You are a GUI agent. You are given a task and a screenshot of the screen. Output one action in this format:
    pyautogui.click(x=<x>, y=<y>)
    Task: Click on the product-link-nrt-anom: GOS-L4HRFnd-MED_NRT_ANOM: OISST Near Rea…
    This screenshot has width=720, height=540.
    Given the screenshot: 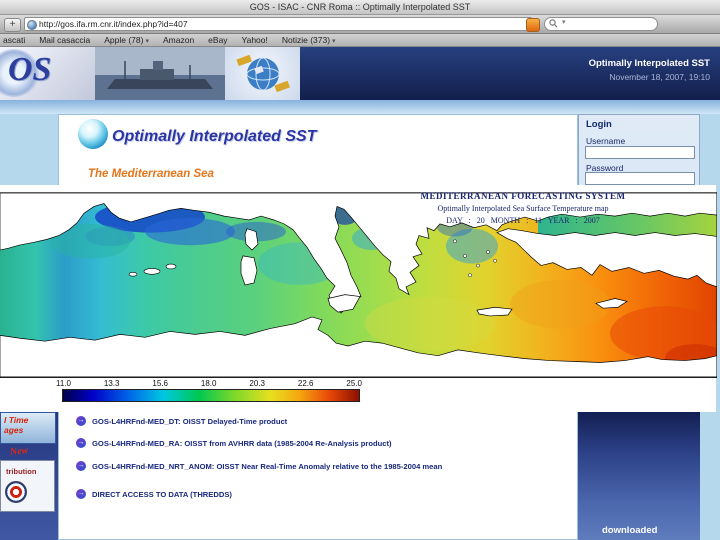 What is the action you would take?
    pyautogui.click(x=259, y=466)
    